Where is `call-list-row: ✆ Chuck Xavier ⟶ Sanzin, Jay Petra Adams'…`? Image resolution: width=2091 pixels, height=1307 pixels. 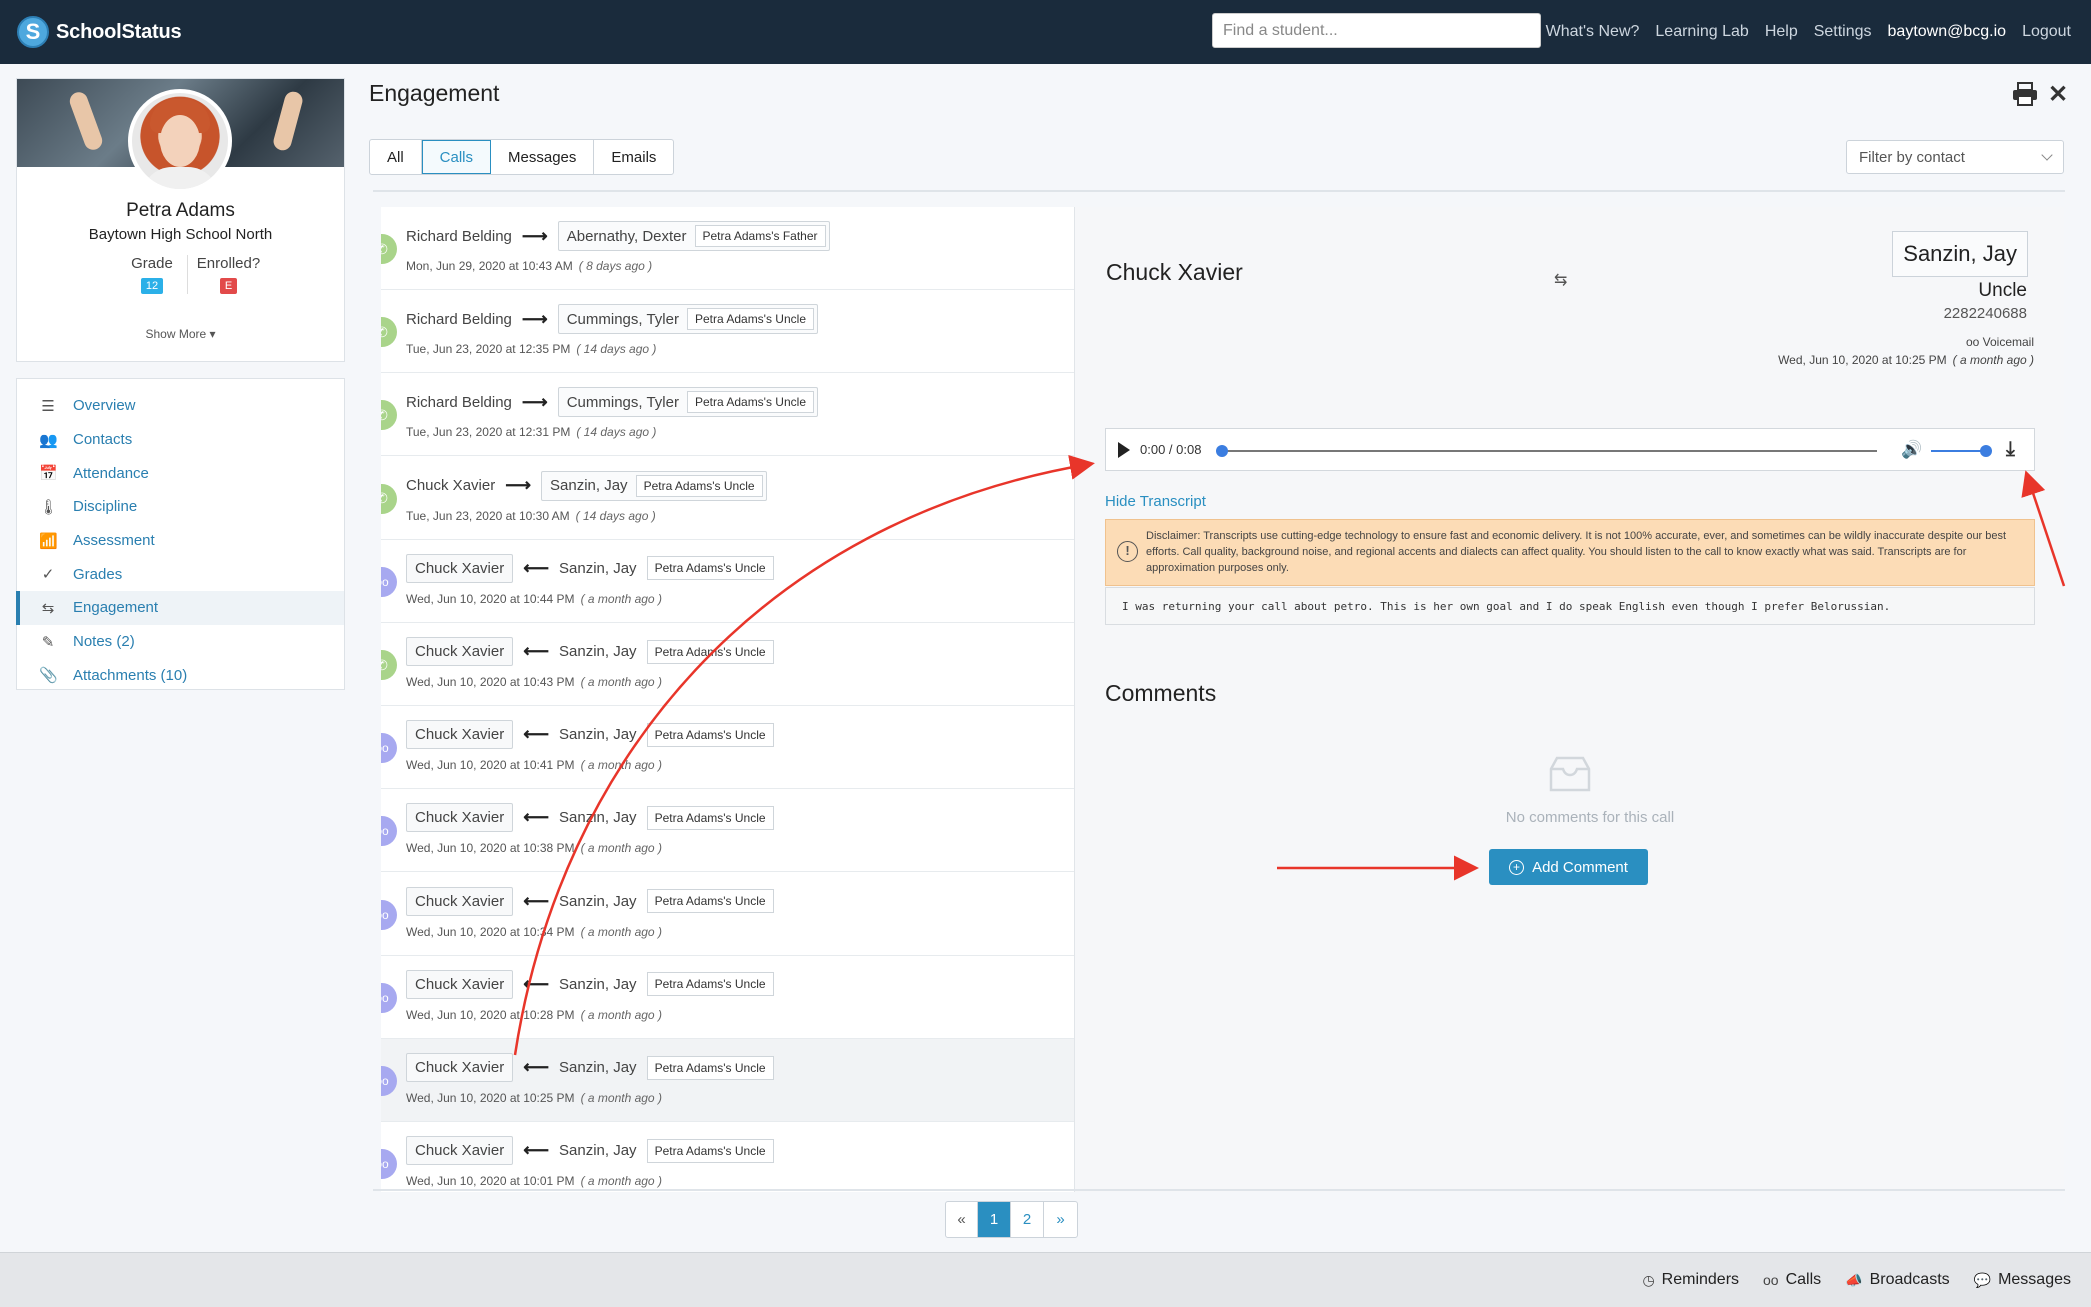 call-list-row: ✆ Chuck Xavier ⟶ Sanzin, Jay Petra Adams'… is located at coordinates (727, 498).